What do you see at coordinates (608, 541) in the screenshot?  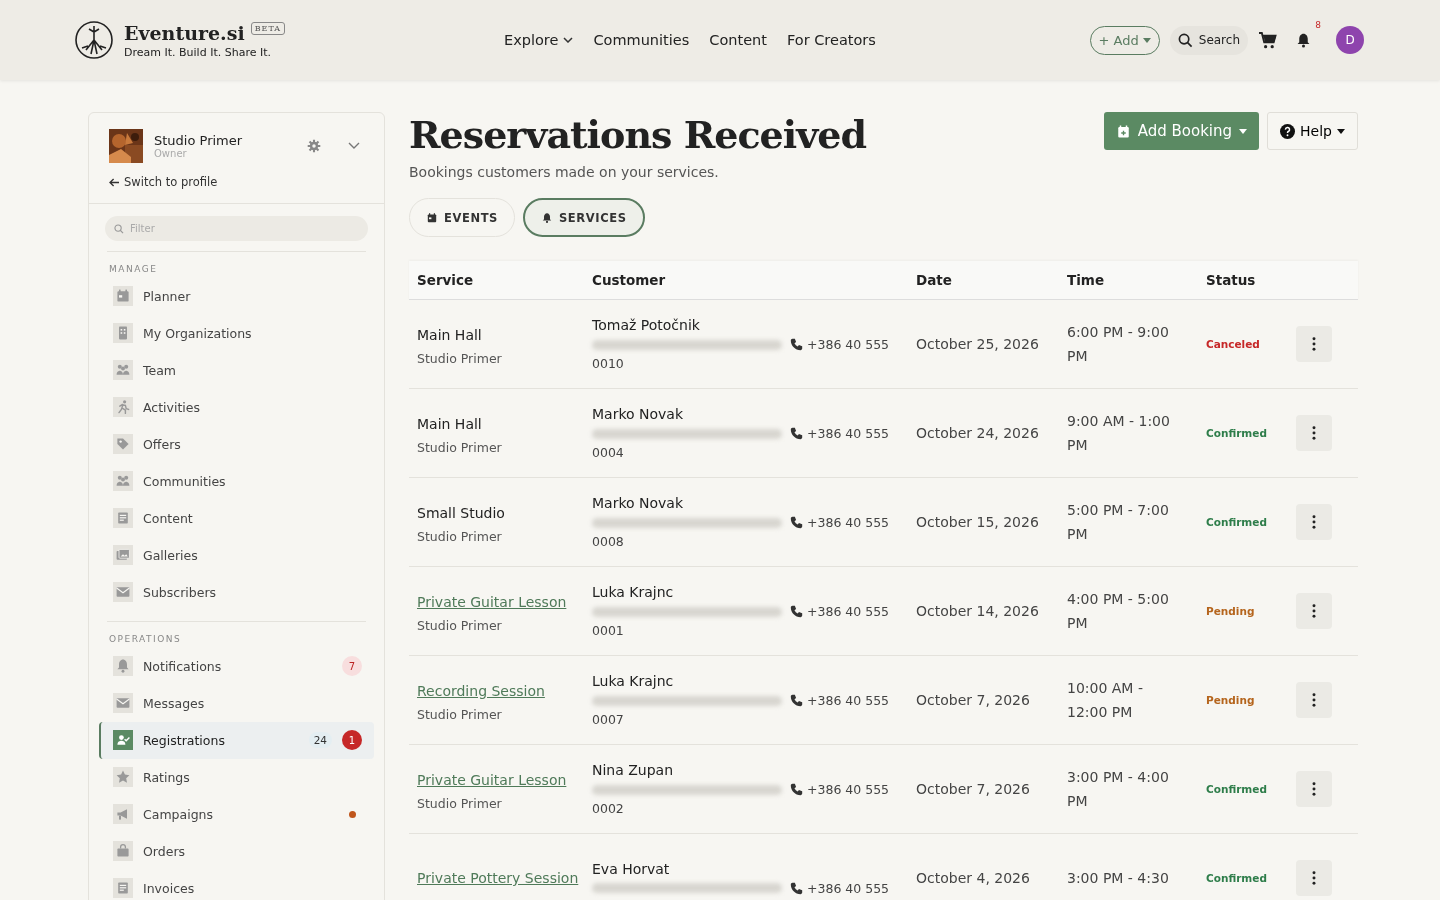 I see `booking-code: 0008` at bounding box center [608, 541].